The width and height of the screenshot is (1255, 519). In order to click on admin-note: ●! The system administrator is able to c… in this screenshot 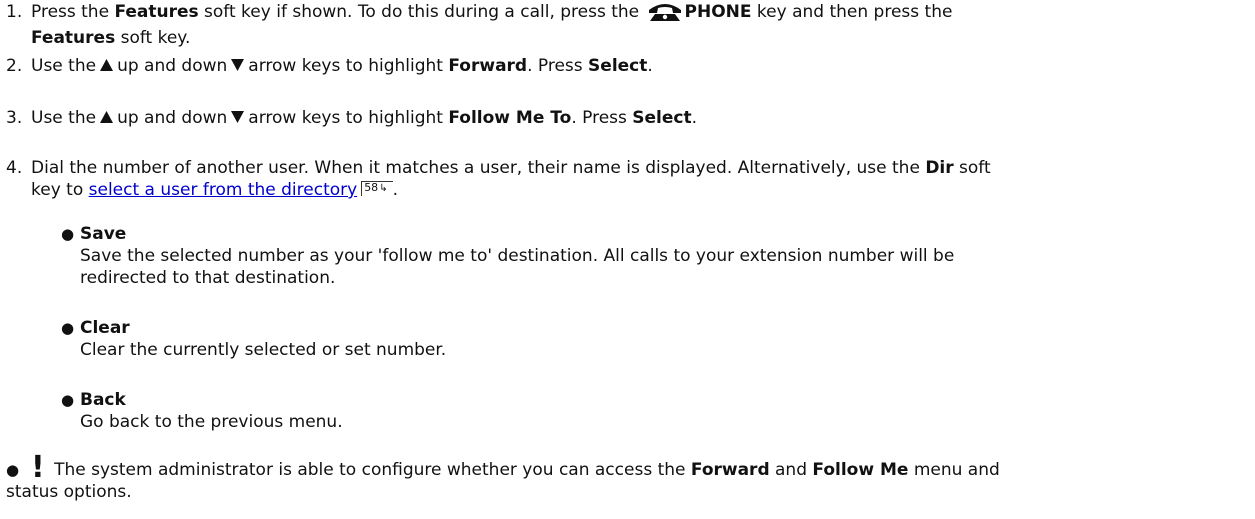, I will do `click(625, 478)`.